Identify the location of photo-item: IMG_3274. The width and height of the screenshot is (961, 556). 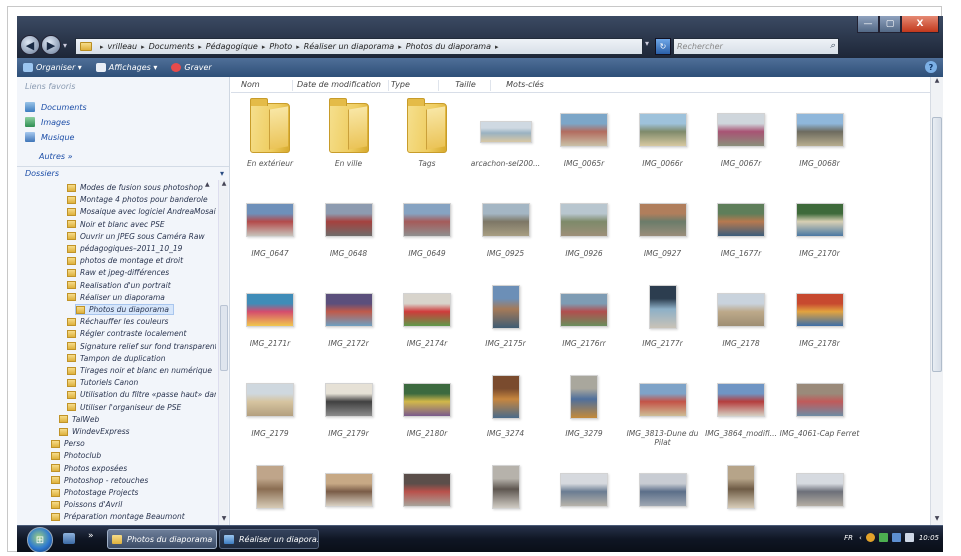
(506, 408).